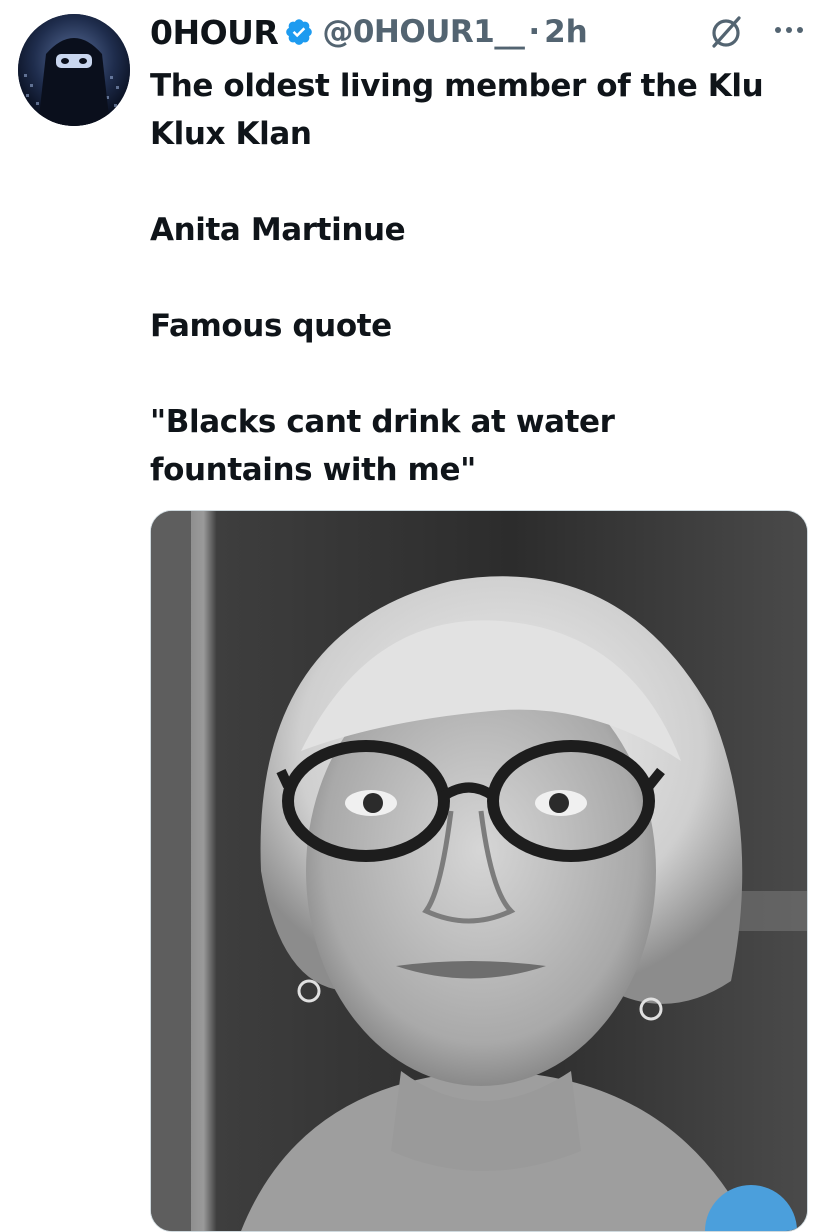 This screenshot has height=1232, width=827. I want to click on tweet-line: Famous quote, so click(271, 326).